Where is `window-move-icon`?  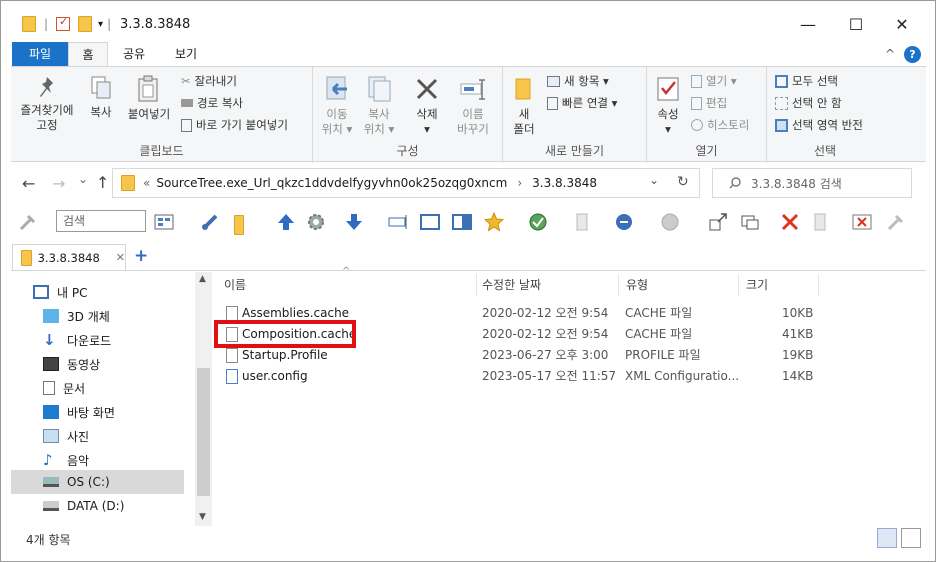
window-move-icon is located at coordinates (718, 222).